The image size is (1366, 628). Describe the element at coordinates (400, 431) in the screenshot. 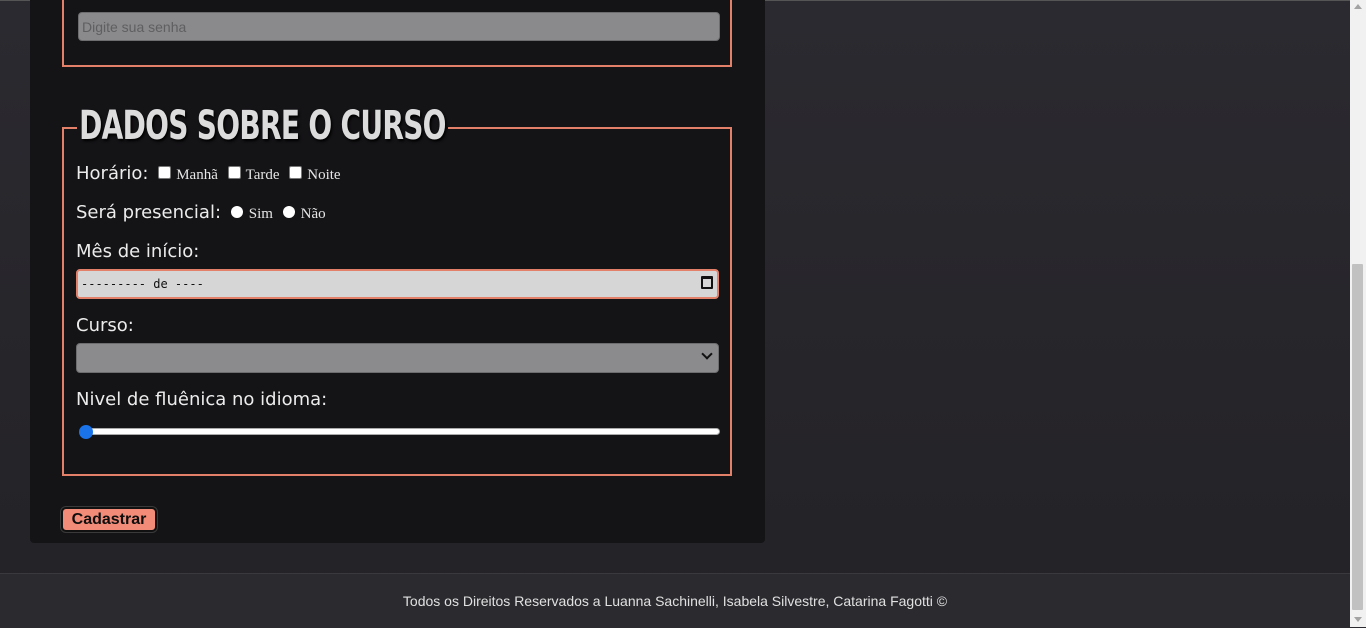

I see `fluency-slider-track` at that location.